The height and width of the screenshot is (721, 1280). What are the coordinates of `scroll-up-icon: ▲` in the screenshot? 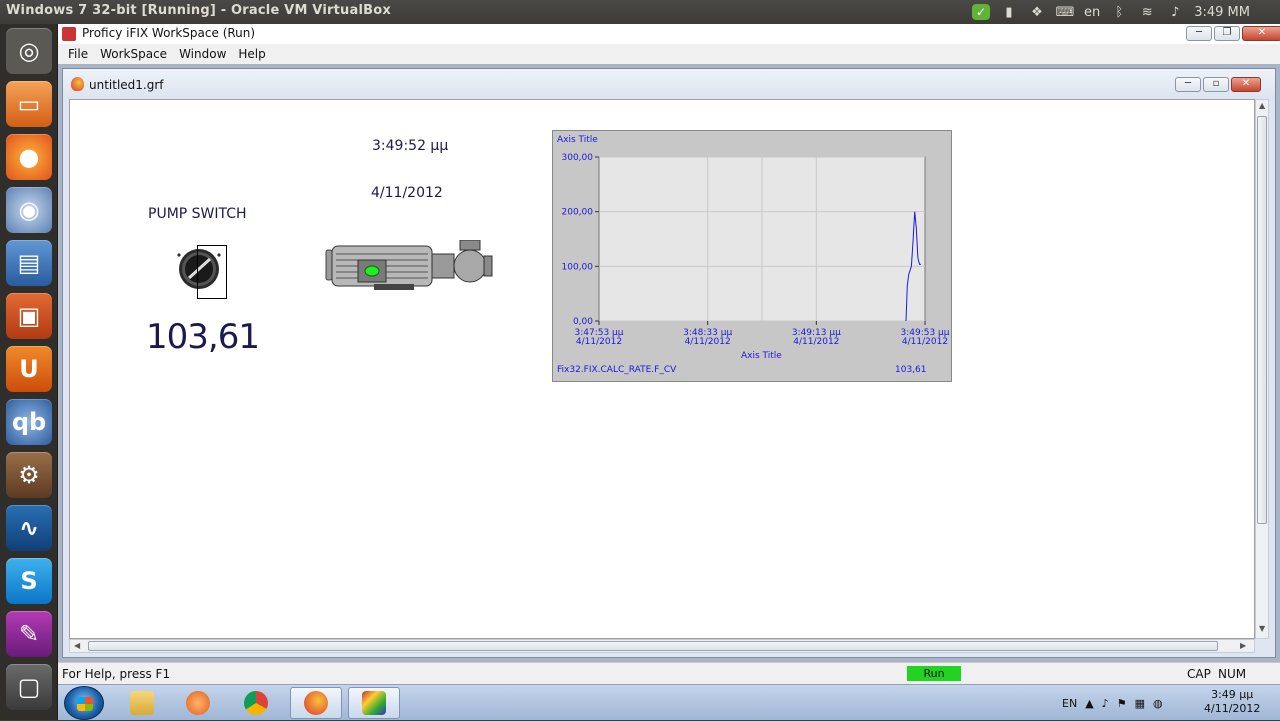 It's located at (1262, 105).